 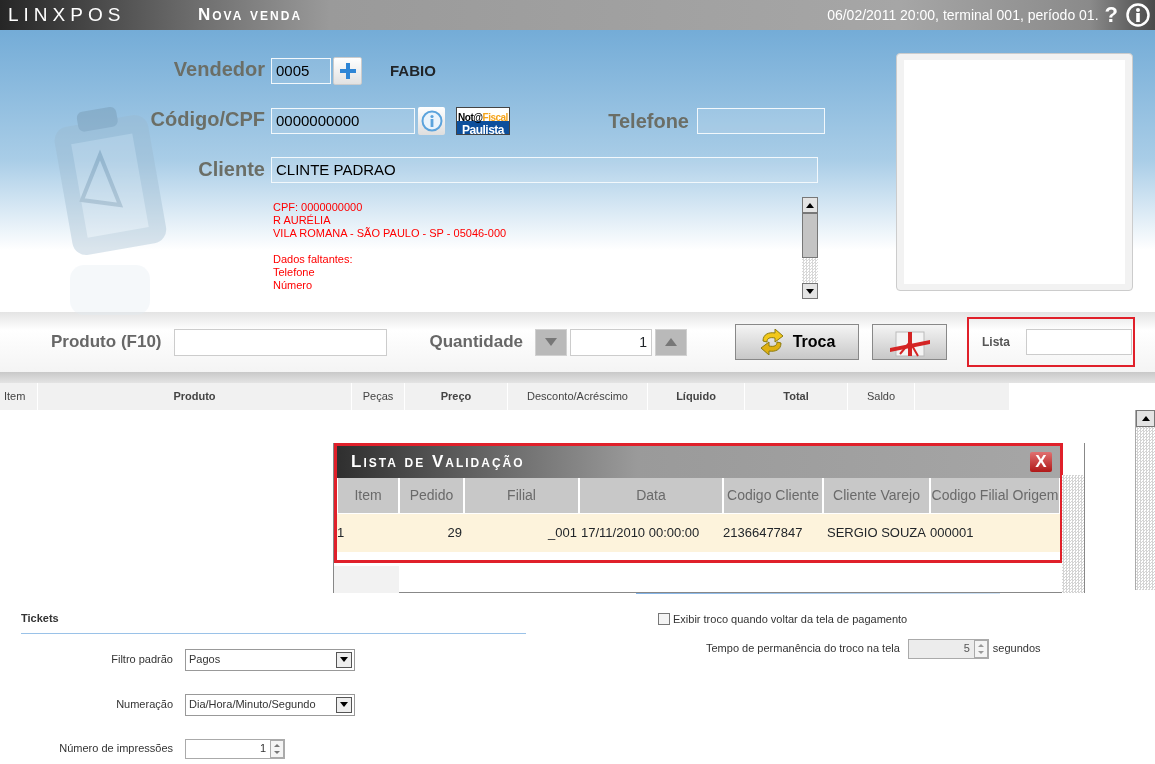 I want to click on column-header: Peças, so click(x=378, y=396).